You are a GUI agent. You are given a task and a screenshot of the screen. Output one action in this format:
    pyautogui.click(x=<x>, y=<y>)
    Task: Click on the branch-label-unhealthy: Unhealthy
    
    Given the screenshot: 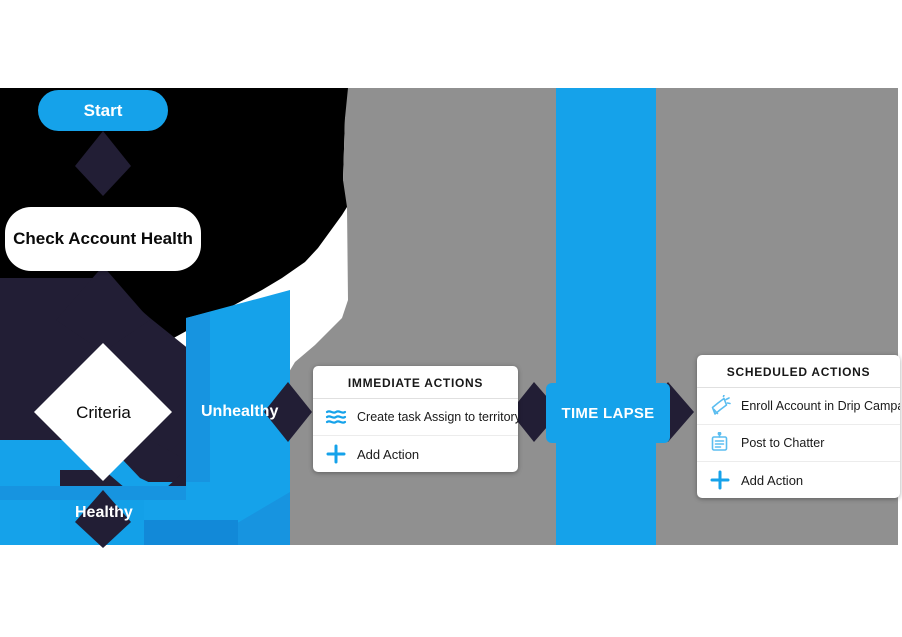 What is the action you would take?
    pyautogui.click(x=239, y=412)
    